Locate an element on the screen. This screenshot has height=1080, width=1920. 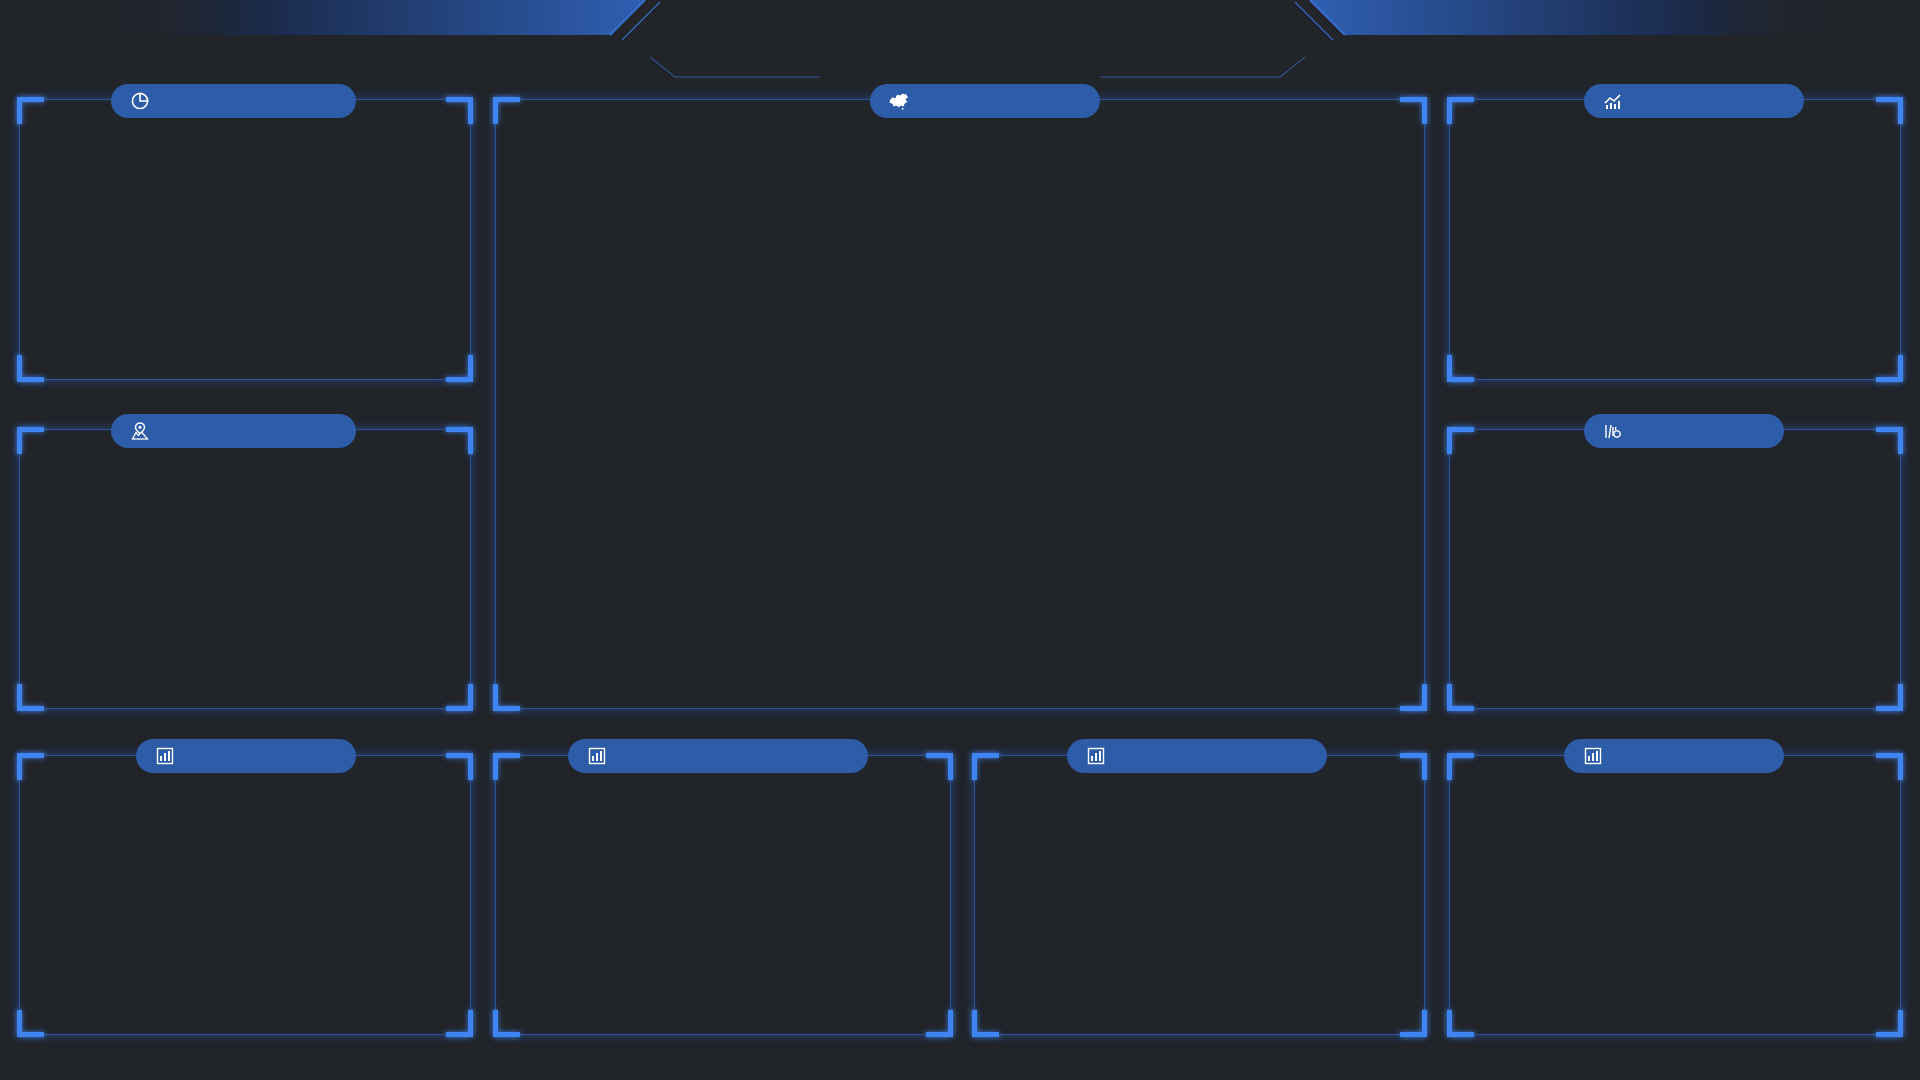
panel-bottom-2-header is located at coordinates (718, 756).